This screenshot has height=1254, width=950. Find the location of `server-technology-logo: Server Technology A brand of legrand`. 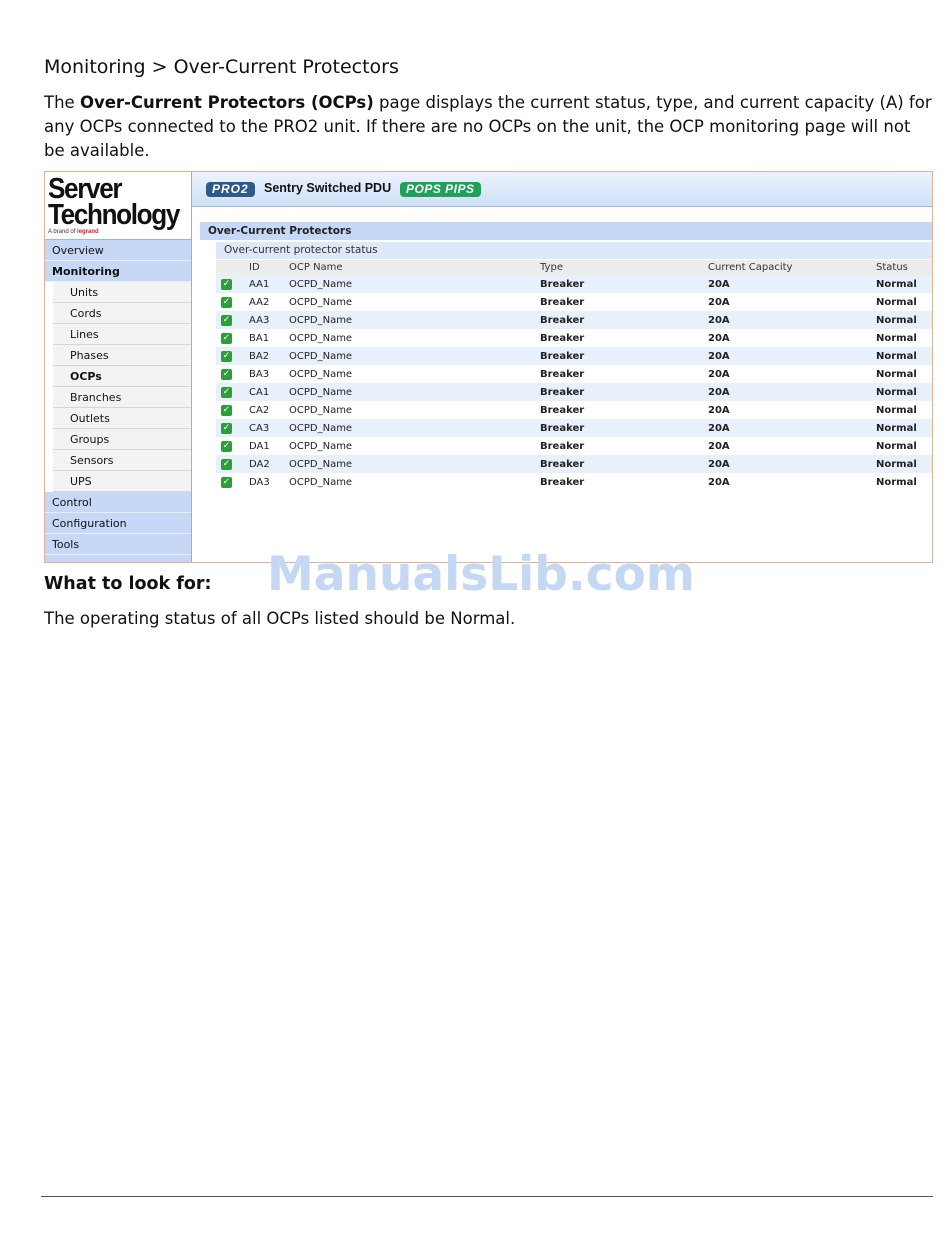

server-technology-logo: Server Technology A brand of legrand is located at coordinates (118, 206).